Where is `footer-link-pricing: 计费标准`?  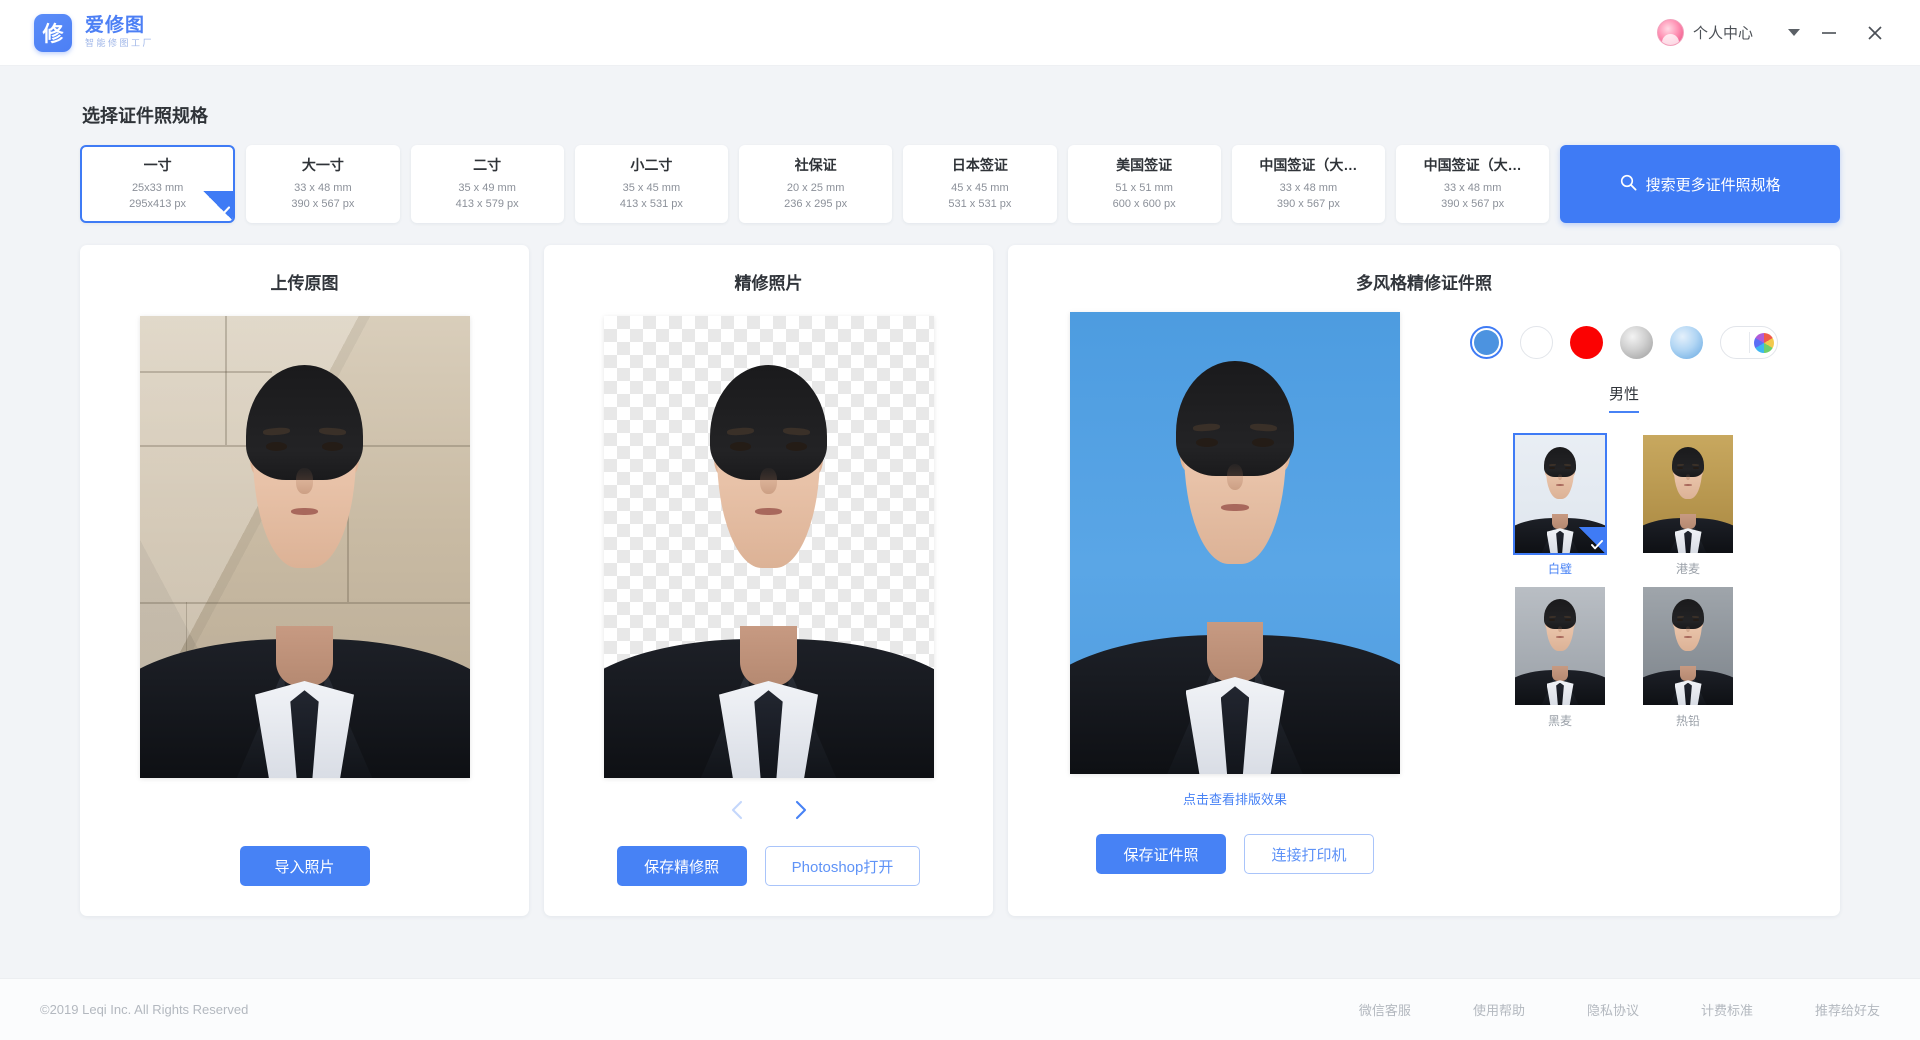
footer-link-pricing: 计费标准 is located at coordinates (1727, 1009).